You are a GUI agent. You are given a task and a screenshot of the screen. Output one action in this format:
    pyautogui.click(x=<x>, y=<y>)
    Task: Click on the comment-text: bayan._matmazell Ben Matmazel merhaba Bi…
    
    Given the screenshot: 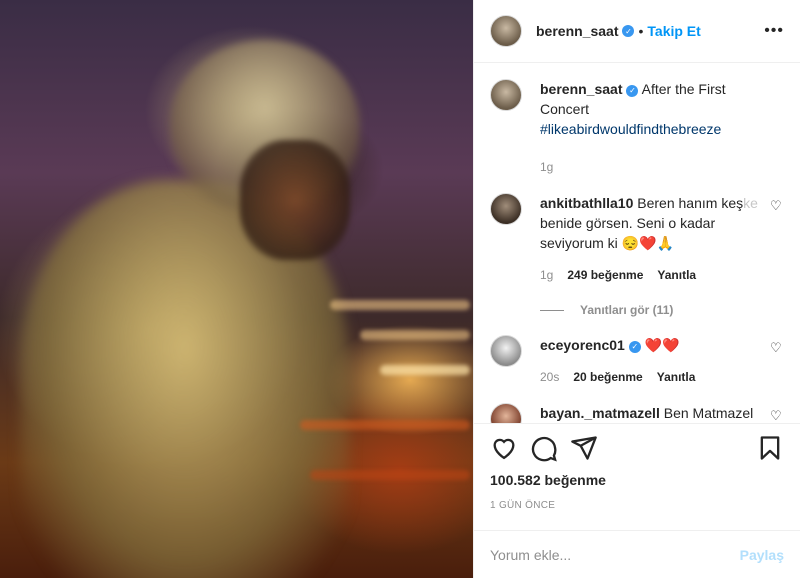 What is the action you would take?
    pyautogui.click(x=662, y=413)
    